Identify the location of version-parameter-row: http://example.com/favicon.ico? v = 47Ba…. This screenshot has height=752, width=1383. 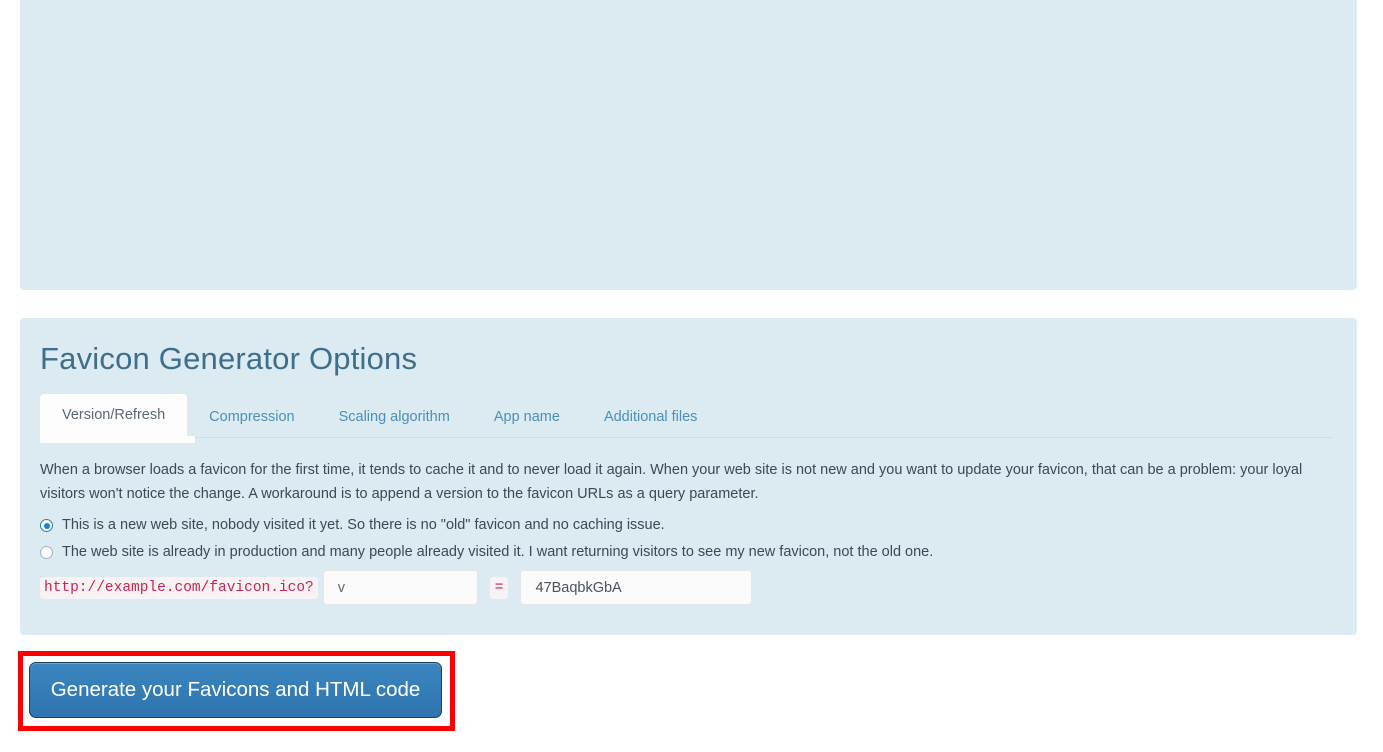
(396, 587).